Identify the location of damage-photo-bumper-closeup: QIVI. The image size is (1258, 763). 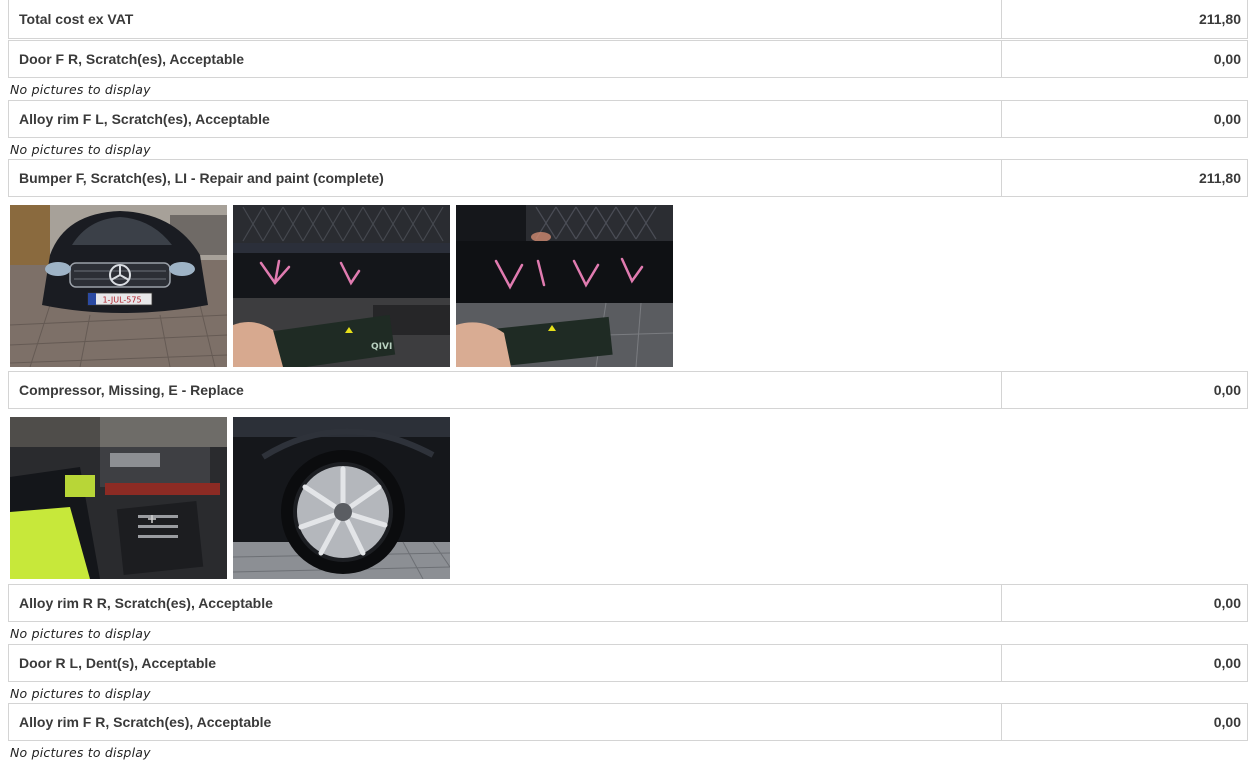
(341, 286).